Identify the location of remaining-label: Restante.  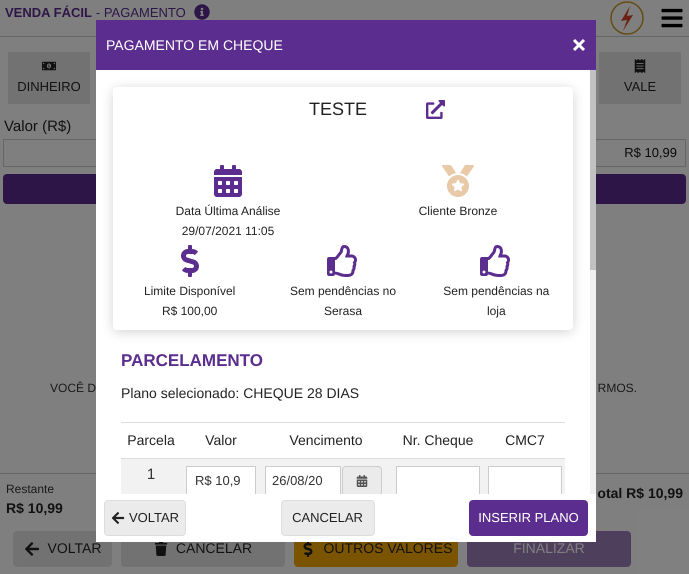
(31, 489).